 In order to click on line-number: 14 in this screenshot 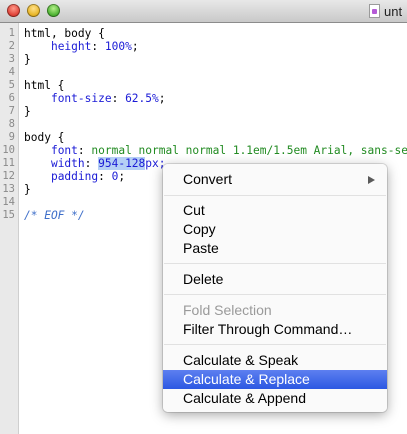, I will do `click(8, 202)`.